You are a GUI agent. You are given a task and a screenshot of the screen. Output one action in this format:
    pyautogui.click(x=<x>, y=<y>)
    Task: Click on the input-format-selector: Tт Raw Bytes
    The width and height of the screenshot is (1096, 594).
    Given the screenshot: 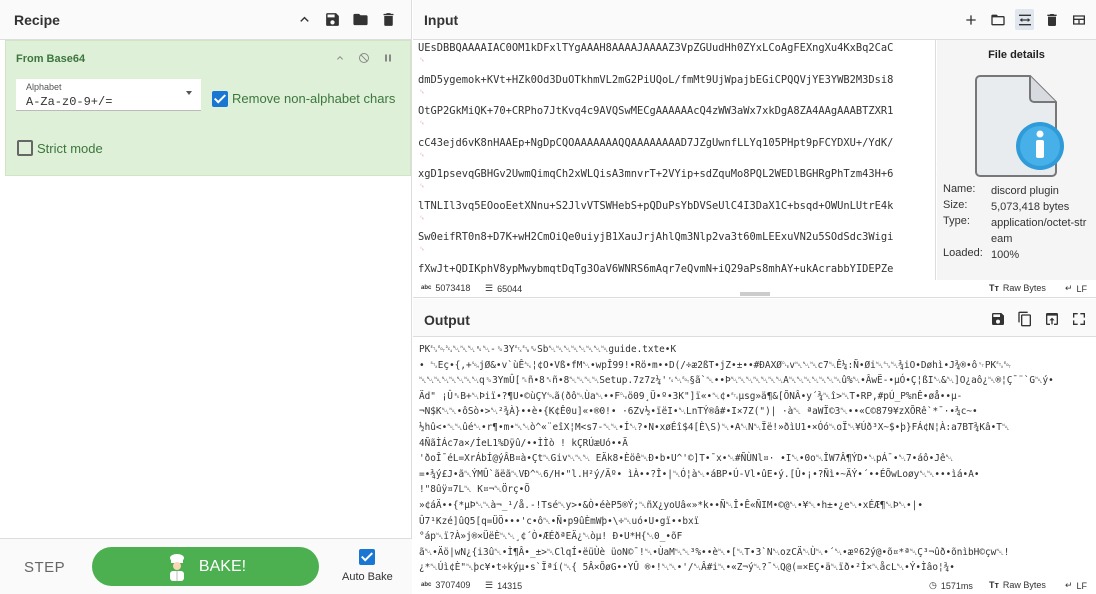 What is the action you would take?
    pyautogui.click(x=1017, y=288)
    